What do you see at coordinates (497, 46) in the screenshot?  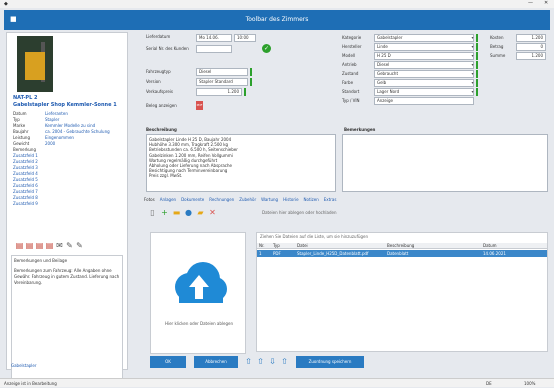 I see `cost-label: Betrag` at bounding box center [497, 46].